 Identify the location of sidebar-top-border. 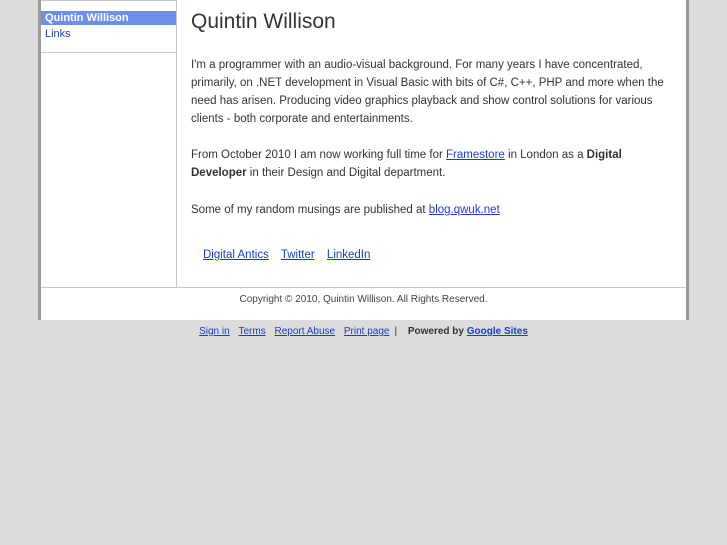
(109, 0).